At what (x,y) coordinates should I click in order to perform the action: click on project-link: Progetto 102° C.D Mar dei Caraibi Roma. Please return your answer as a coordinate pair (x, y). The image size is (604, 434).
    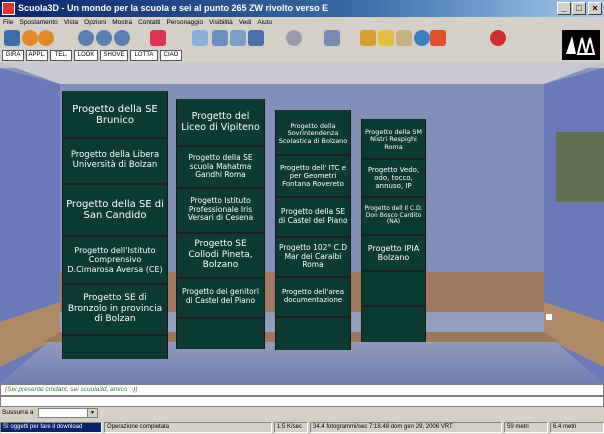
    Looking at the image, I should click on (313, 257).